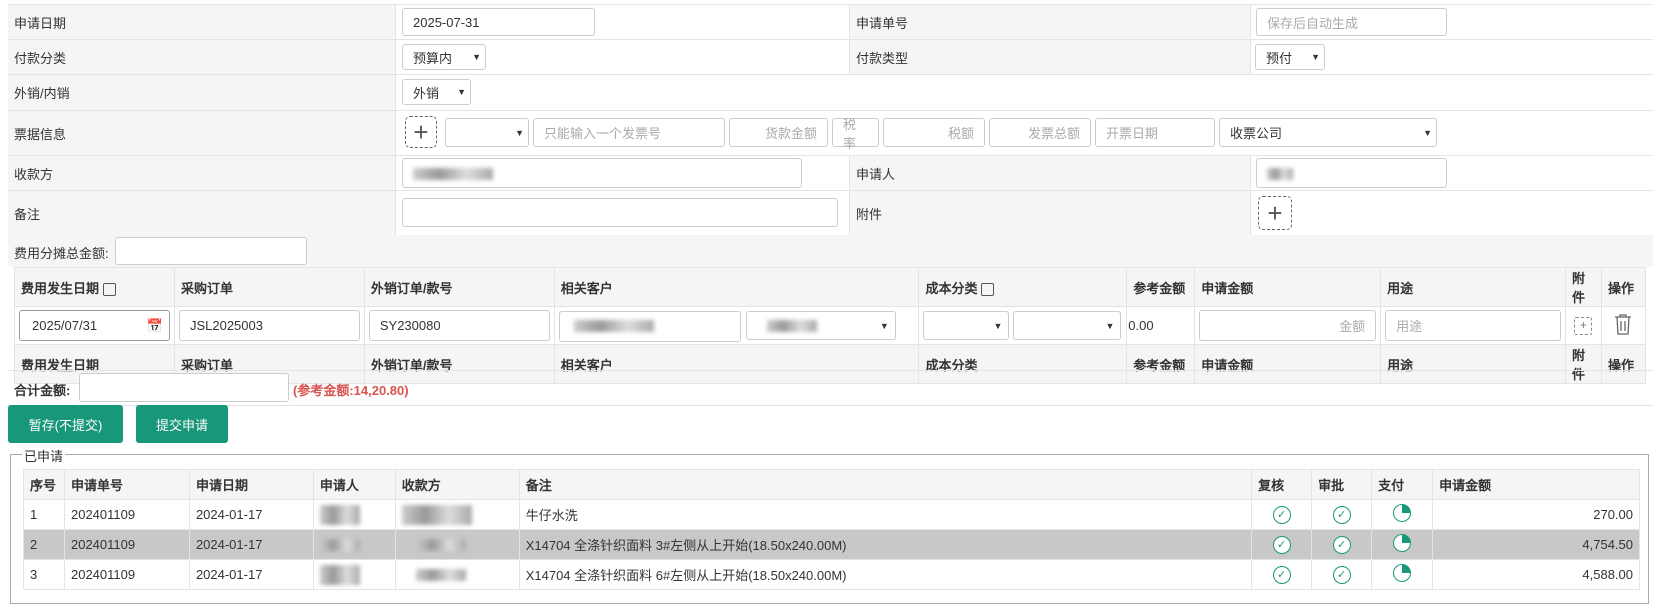  I want to click on cost-checkbox, so click(988, 289).